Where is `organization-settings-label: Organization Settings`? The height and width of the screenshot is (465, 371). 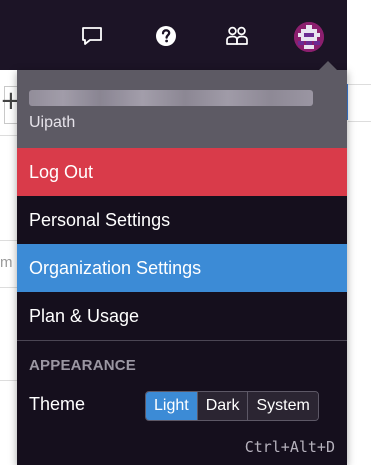 organization-settings-label: Organization Settings is located at coordinates (115, 267).